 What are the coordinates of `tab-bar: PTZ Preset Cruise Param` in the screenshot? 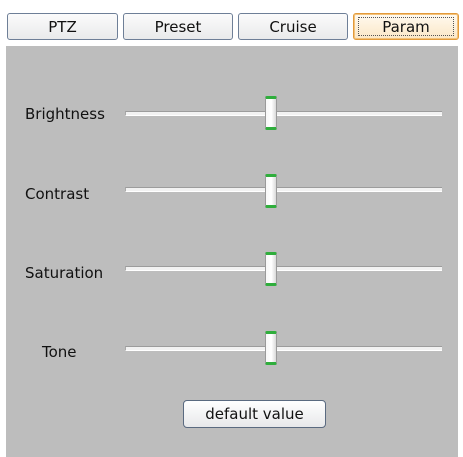 It's located at (231, 23).